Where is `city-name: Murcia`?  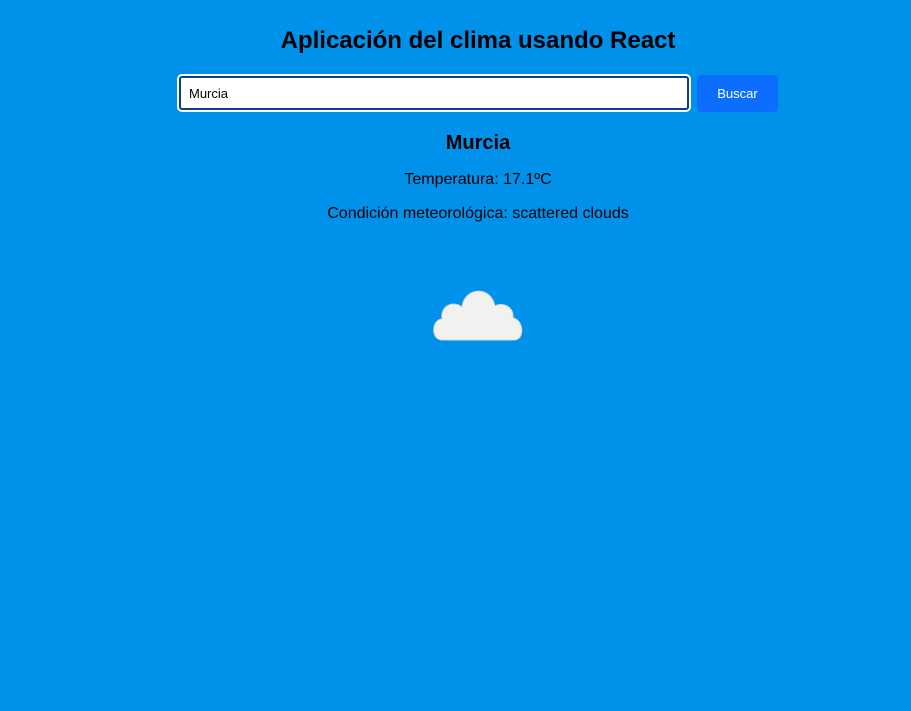 city-name: Murcia is located at coordinates (478, 143).